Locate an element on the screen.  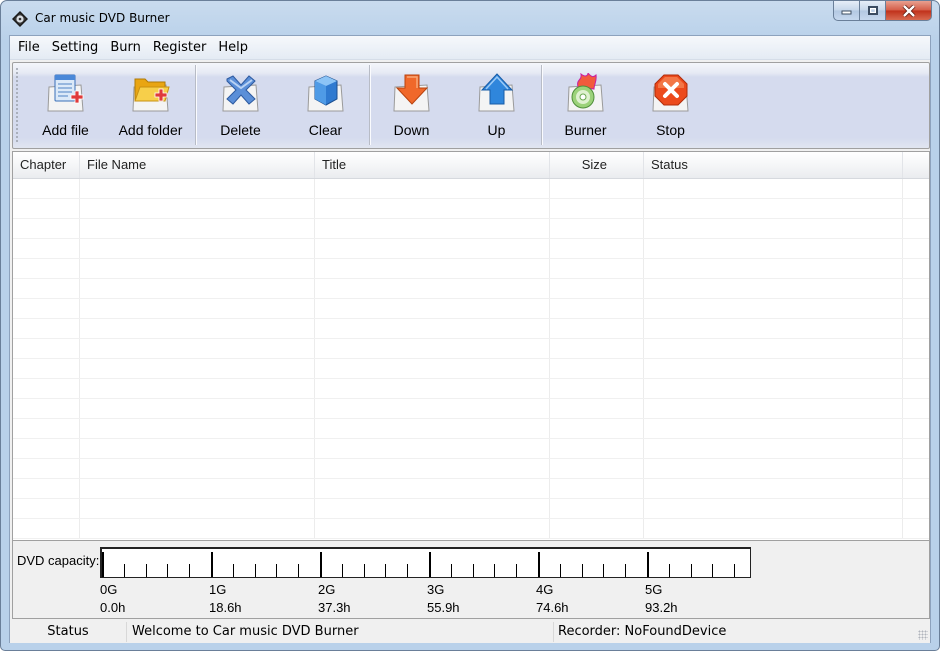
table-header: Chapter File Name Title Size Status is located at coordinates (471, 165).